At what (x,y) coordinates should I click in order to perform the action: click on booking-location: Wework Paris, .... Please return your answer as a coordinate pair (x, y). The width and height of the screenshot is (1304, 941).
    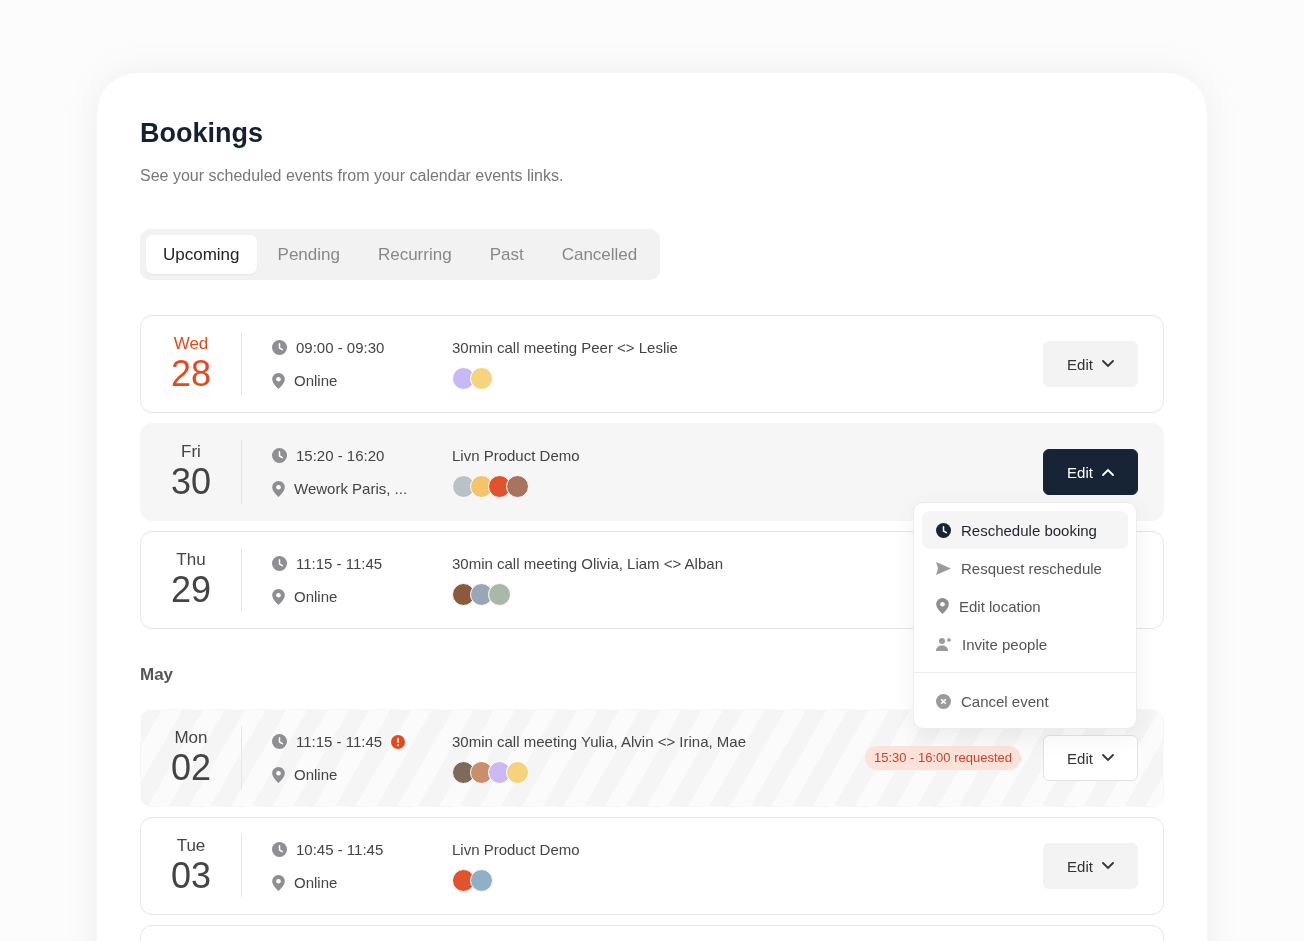
    Looking at the image, I should click on (351, 488).